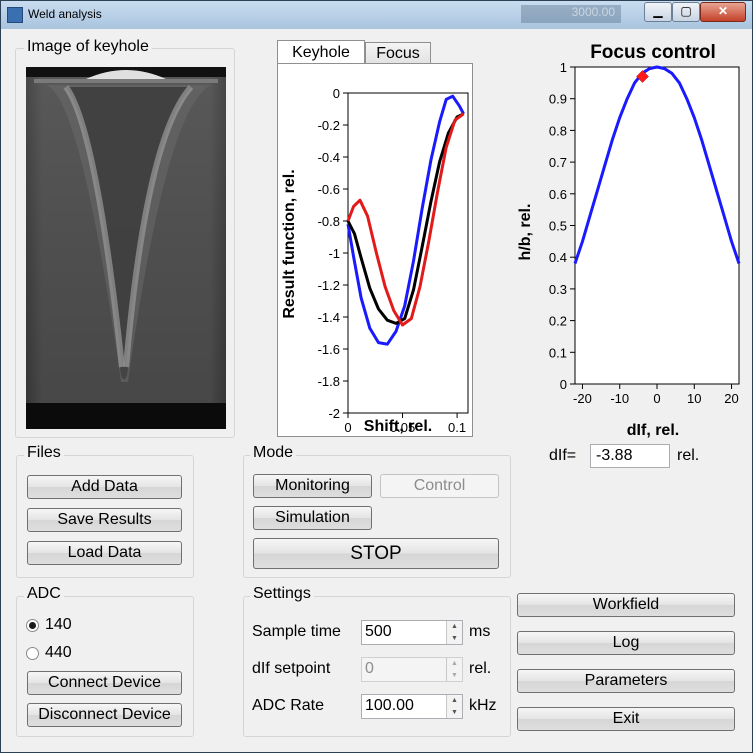  Describe the element at coordinates (58, 624) in the screenshot. I see `adc-radio-140-label: 140` at that location.